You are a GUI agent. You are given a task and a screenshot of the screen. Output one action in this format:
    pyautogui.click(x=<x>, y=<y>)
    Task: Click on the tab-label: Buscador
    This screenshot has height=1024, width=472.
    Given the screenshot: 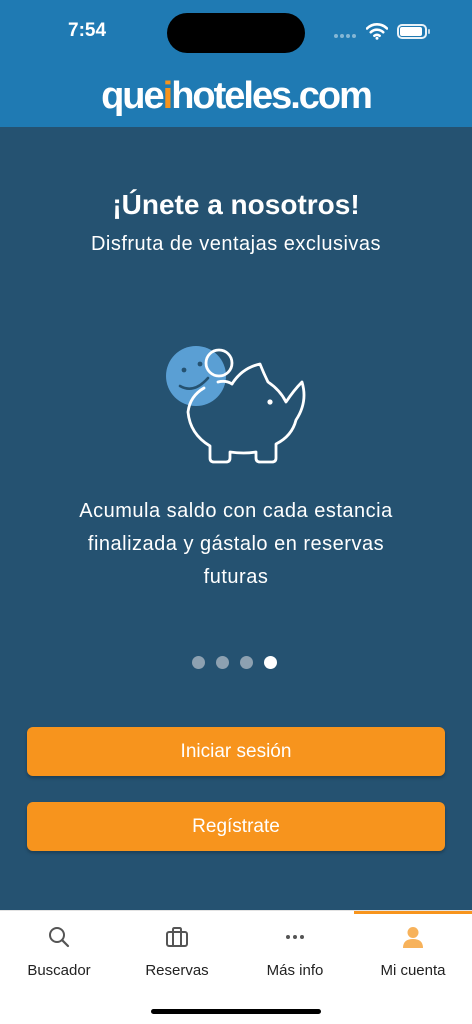 What is the action you would take?
    pyautogui.click(x=59, y=970)
    